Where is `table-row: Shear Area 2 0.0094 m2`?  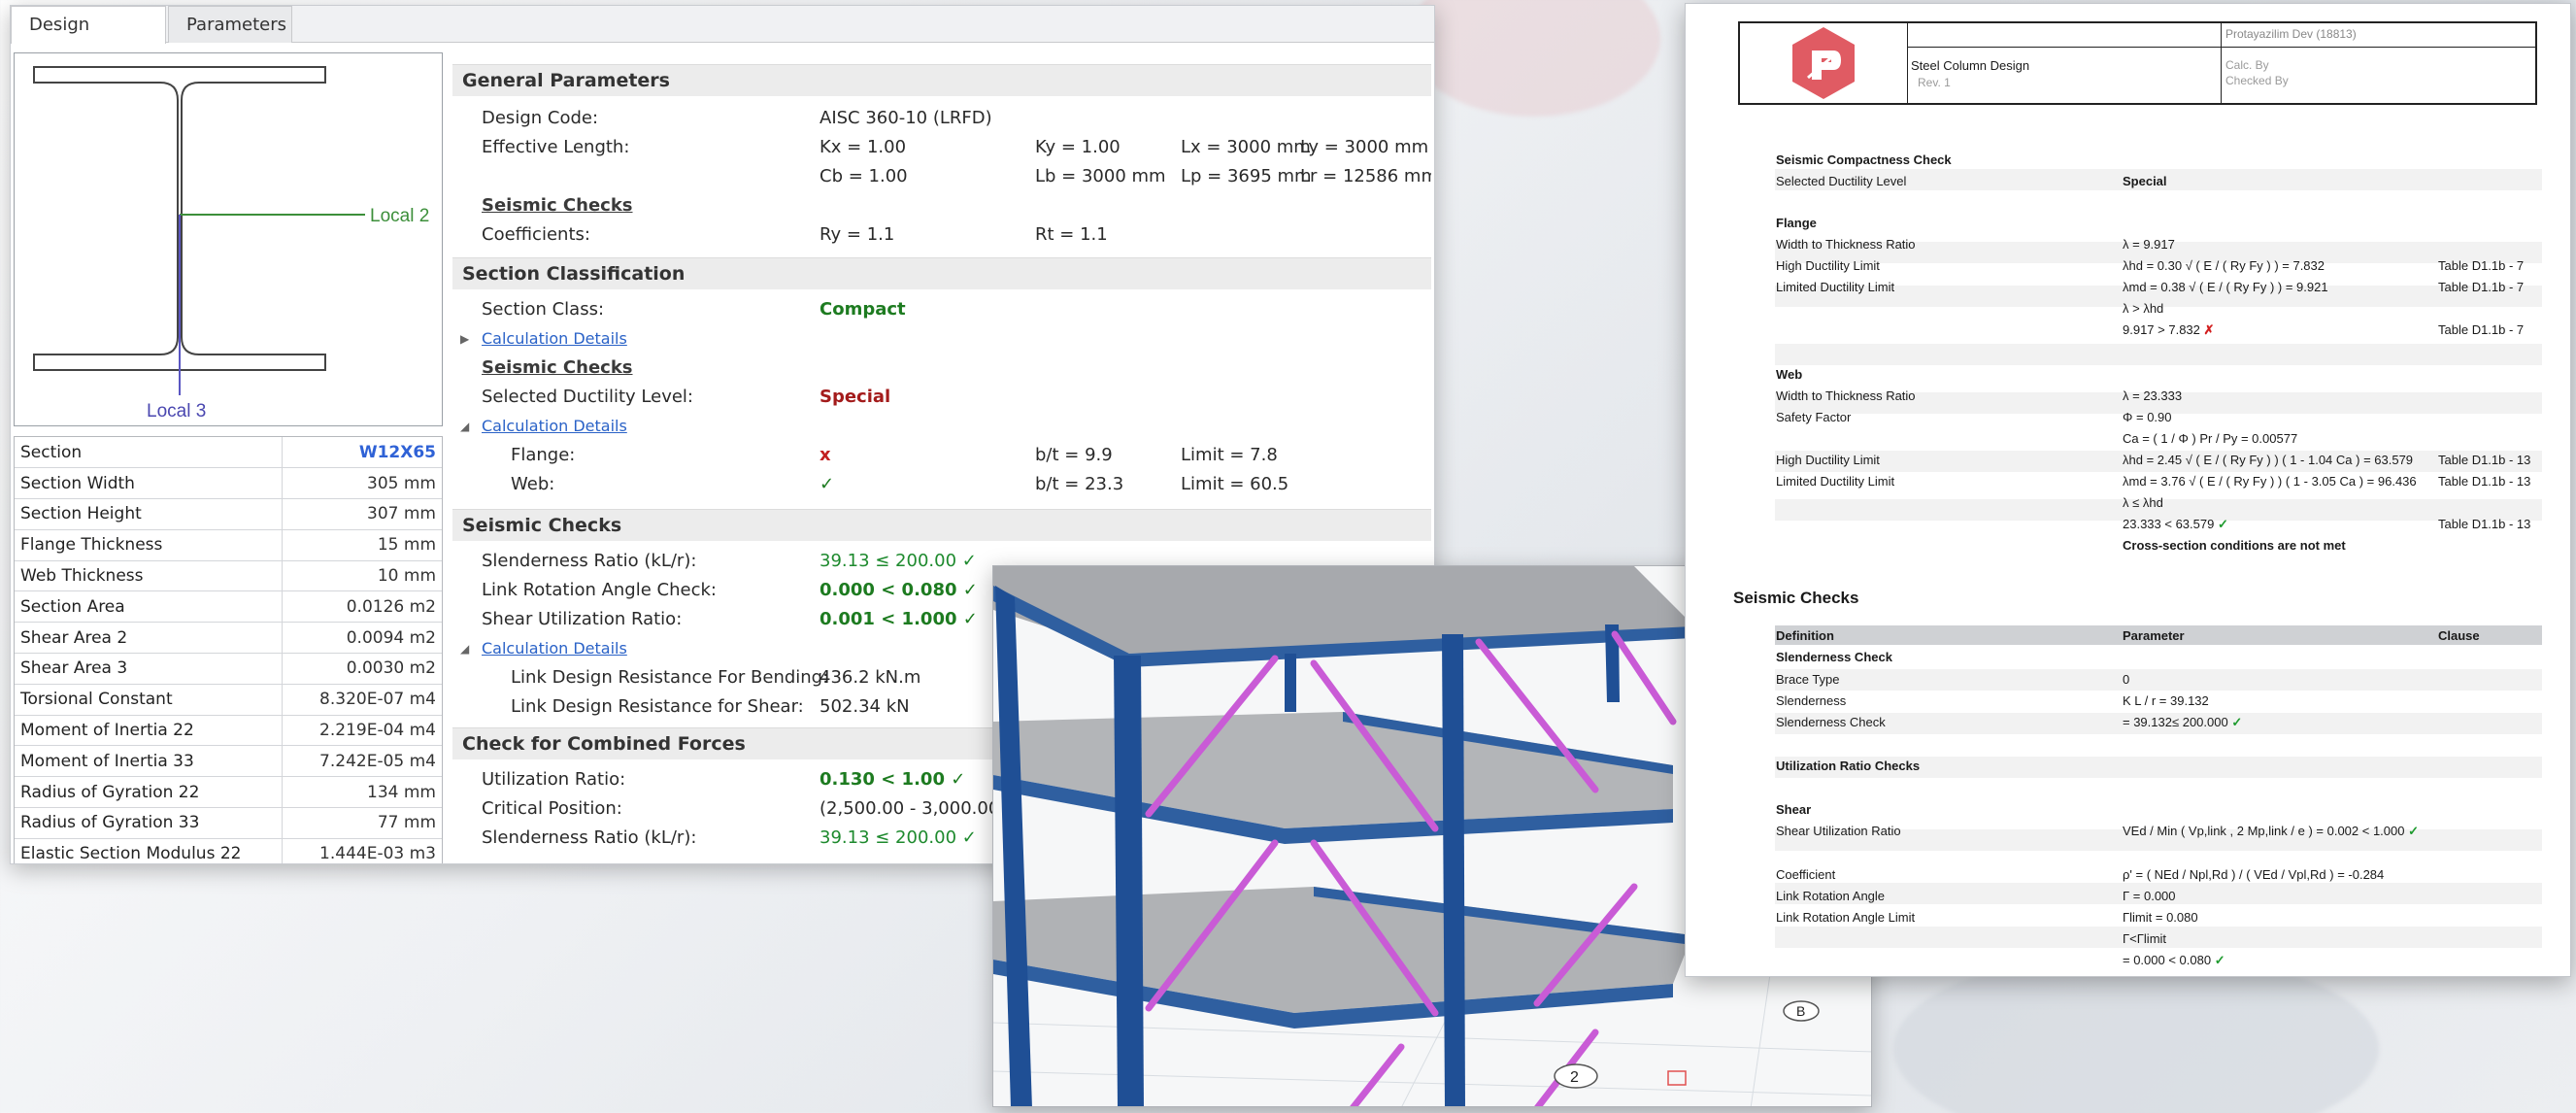
table-row: Shear Area 2 0.0094 m2 is located at coordinates (229, 638).